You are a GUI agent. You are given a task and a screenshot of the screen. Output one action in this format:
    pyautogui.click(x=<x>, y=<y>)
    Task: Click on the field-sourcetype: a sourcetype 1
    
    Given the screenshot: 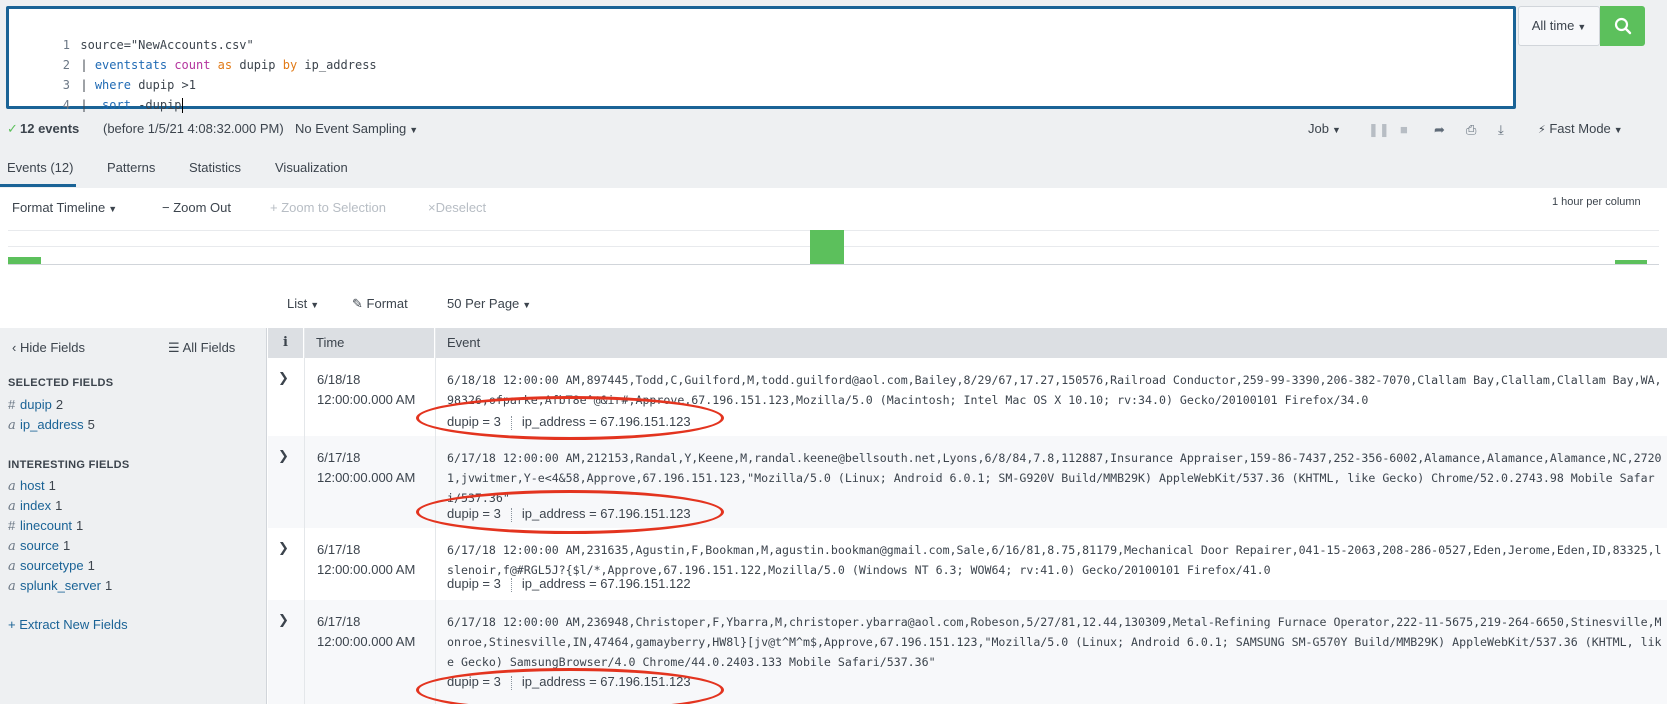 What is the action you would take?
    pyautogui.click(x=51, y=566)
    